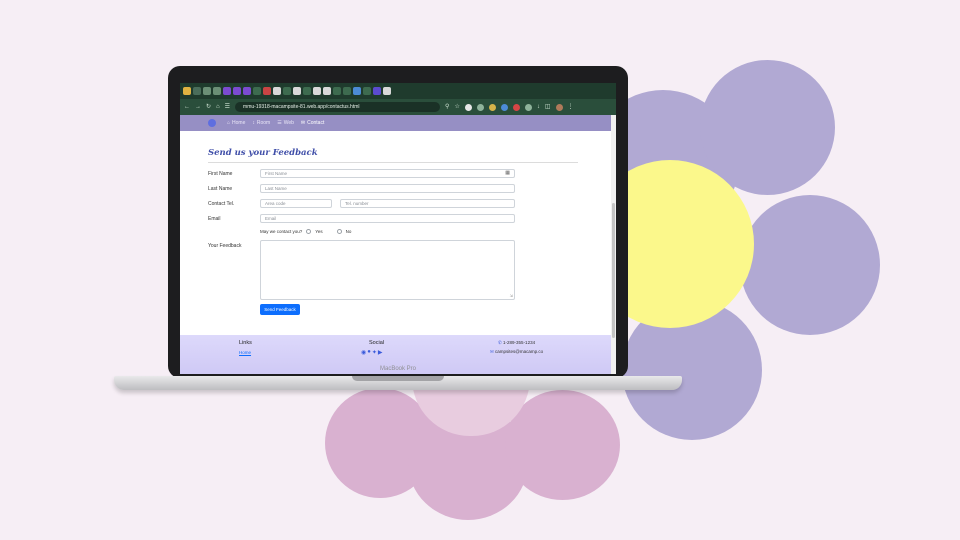 This screenshot has height=540, width=960. Describe the element at coordinates (214, 219) in the screenshot. I see `email-label: Email` at that location.